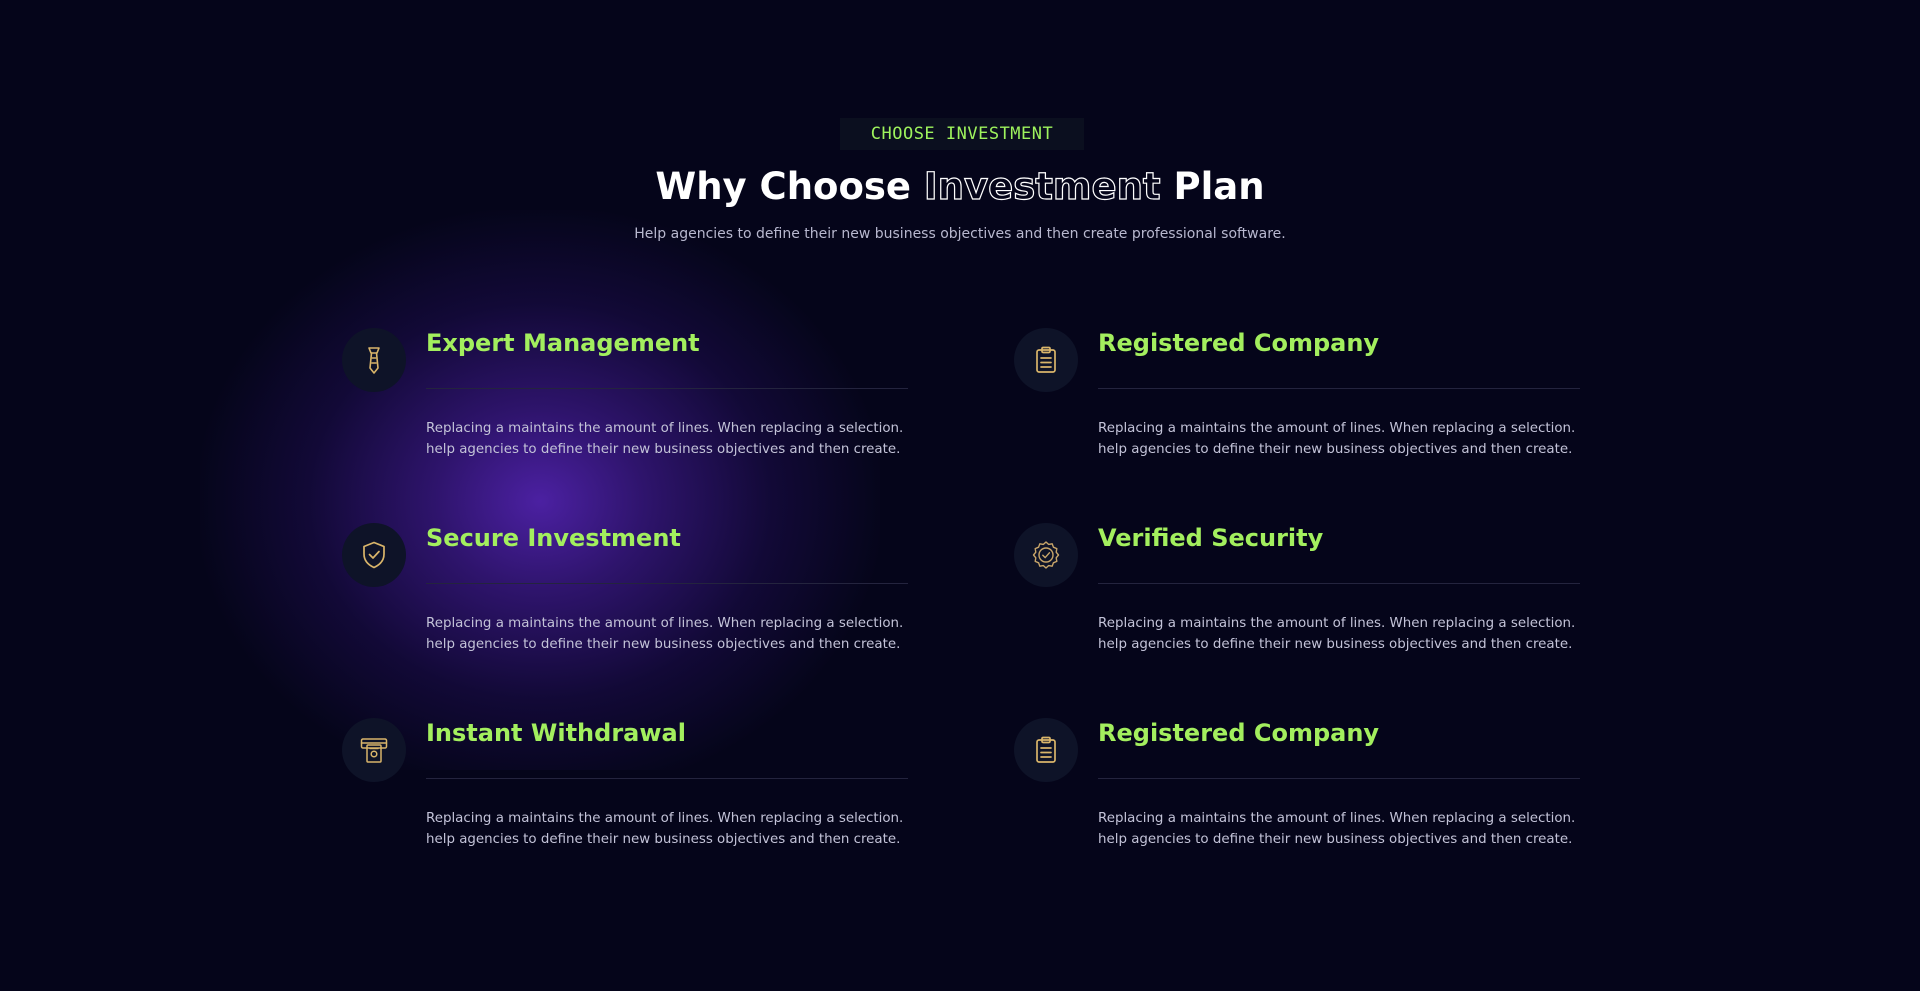  I want to click on feature-title: Instant Withdrawal, so click(556, 733).